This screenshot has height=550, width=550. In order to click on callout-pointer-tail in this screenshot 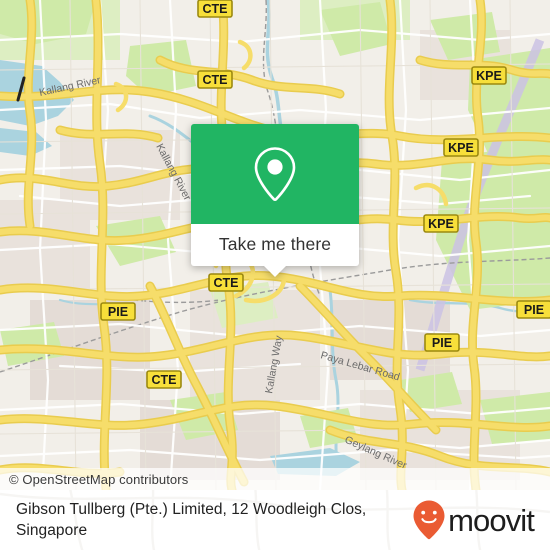, I will do `click(275, 271)`.